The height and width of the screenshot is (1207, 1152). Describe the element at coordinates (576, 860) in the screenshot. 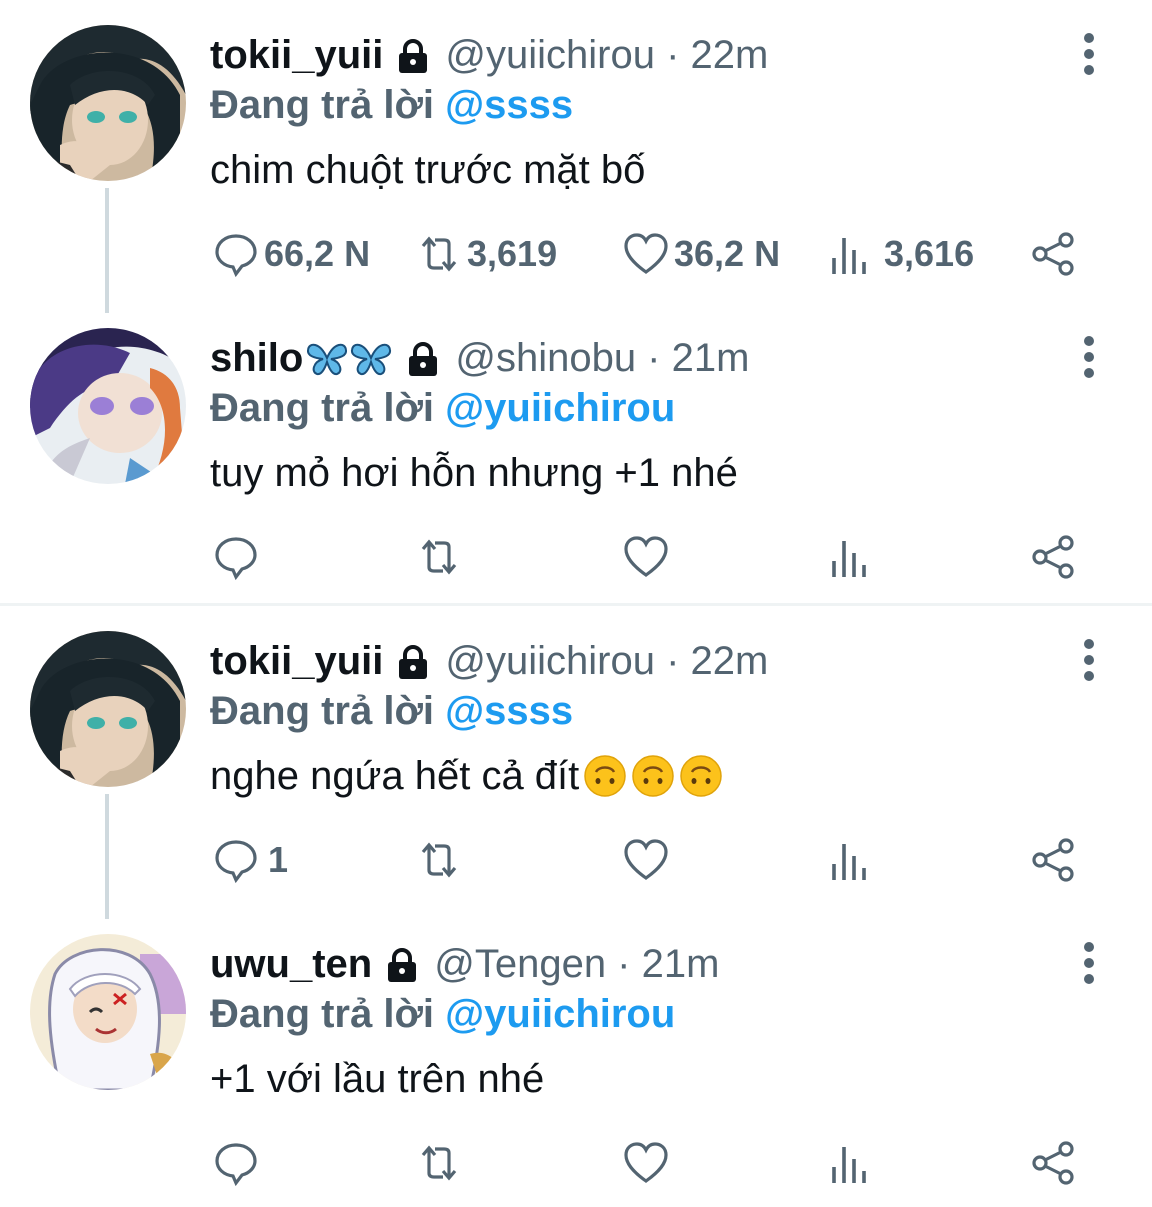

I see `action-bar: 1` at that location.